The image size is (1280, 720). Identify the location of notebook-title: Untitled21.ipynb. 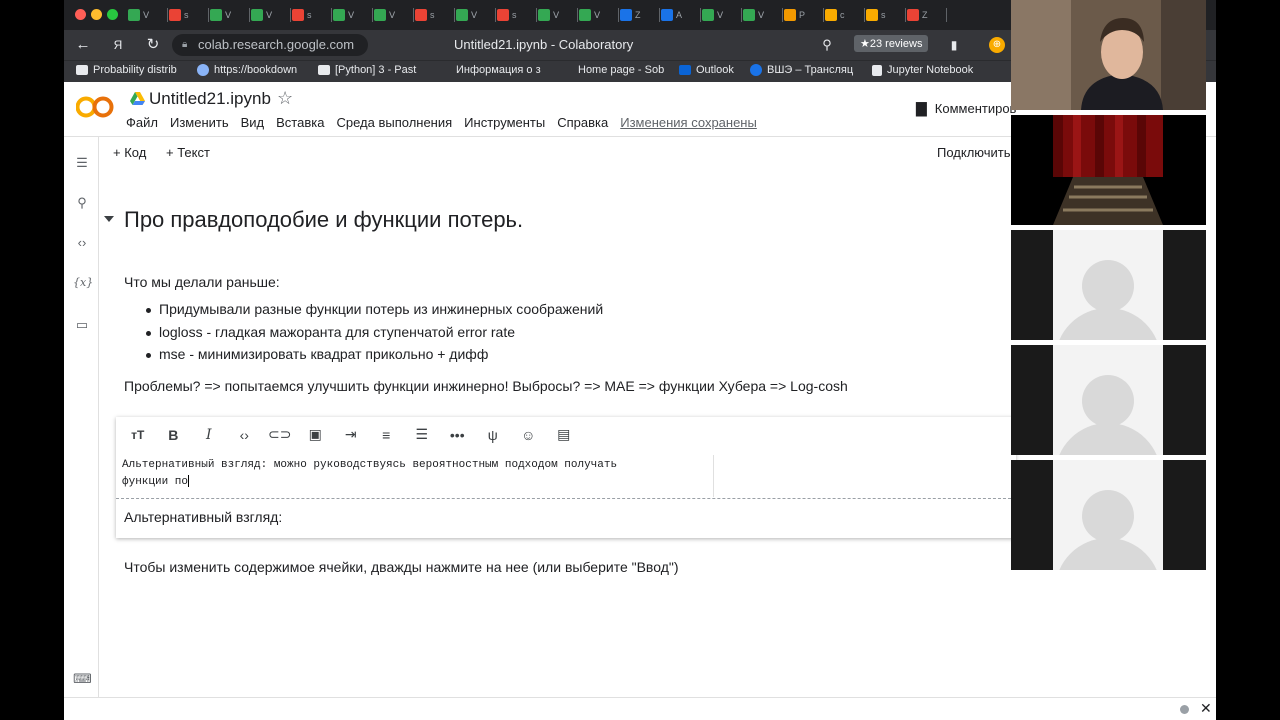
(210, 99).